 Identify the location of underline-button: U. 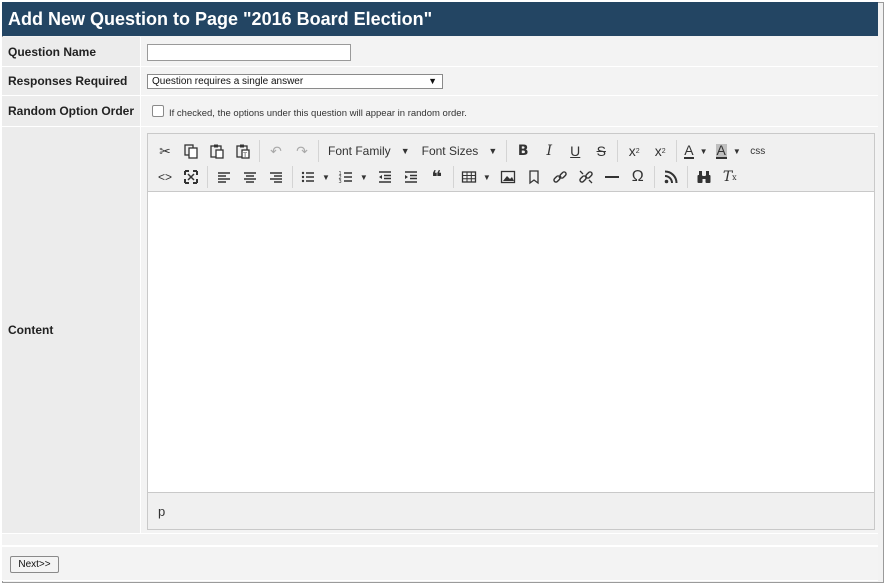
(575, 151).